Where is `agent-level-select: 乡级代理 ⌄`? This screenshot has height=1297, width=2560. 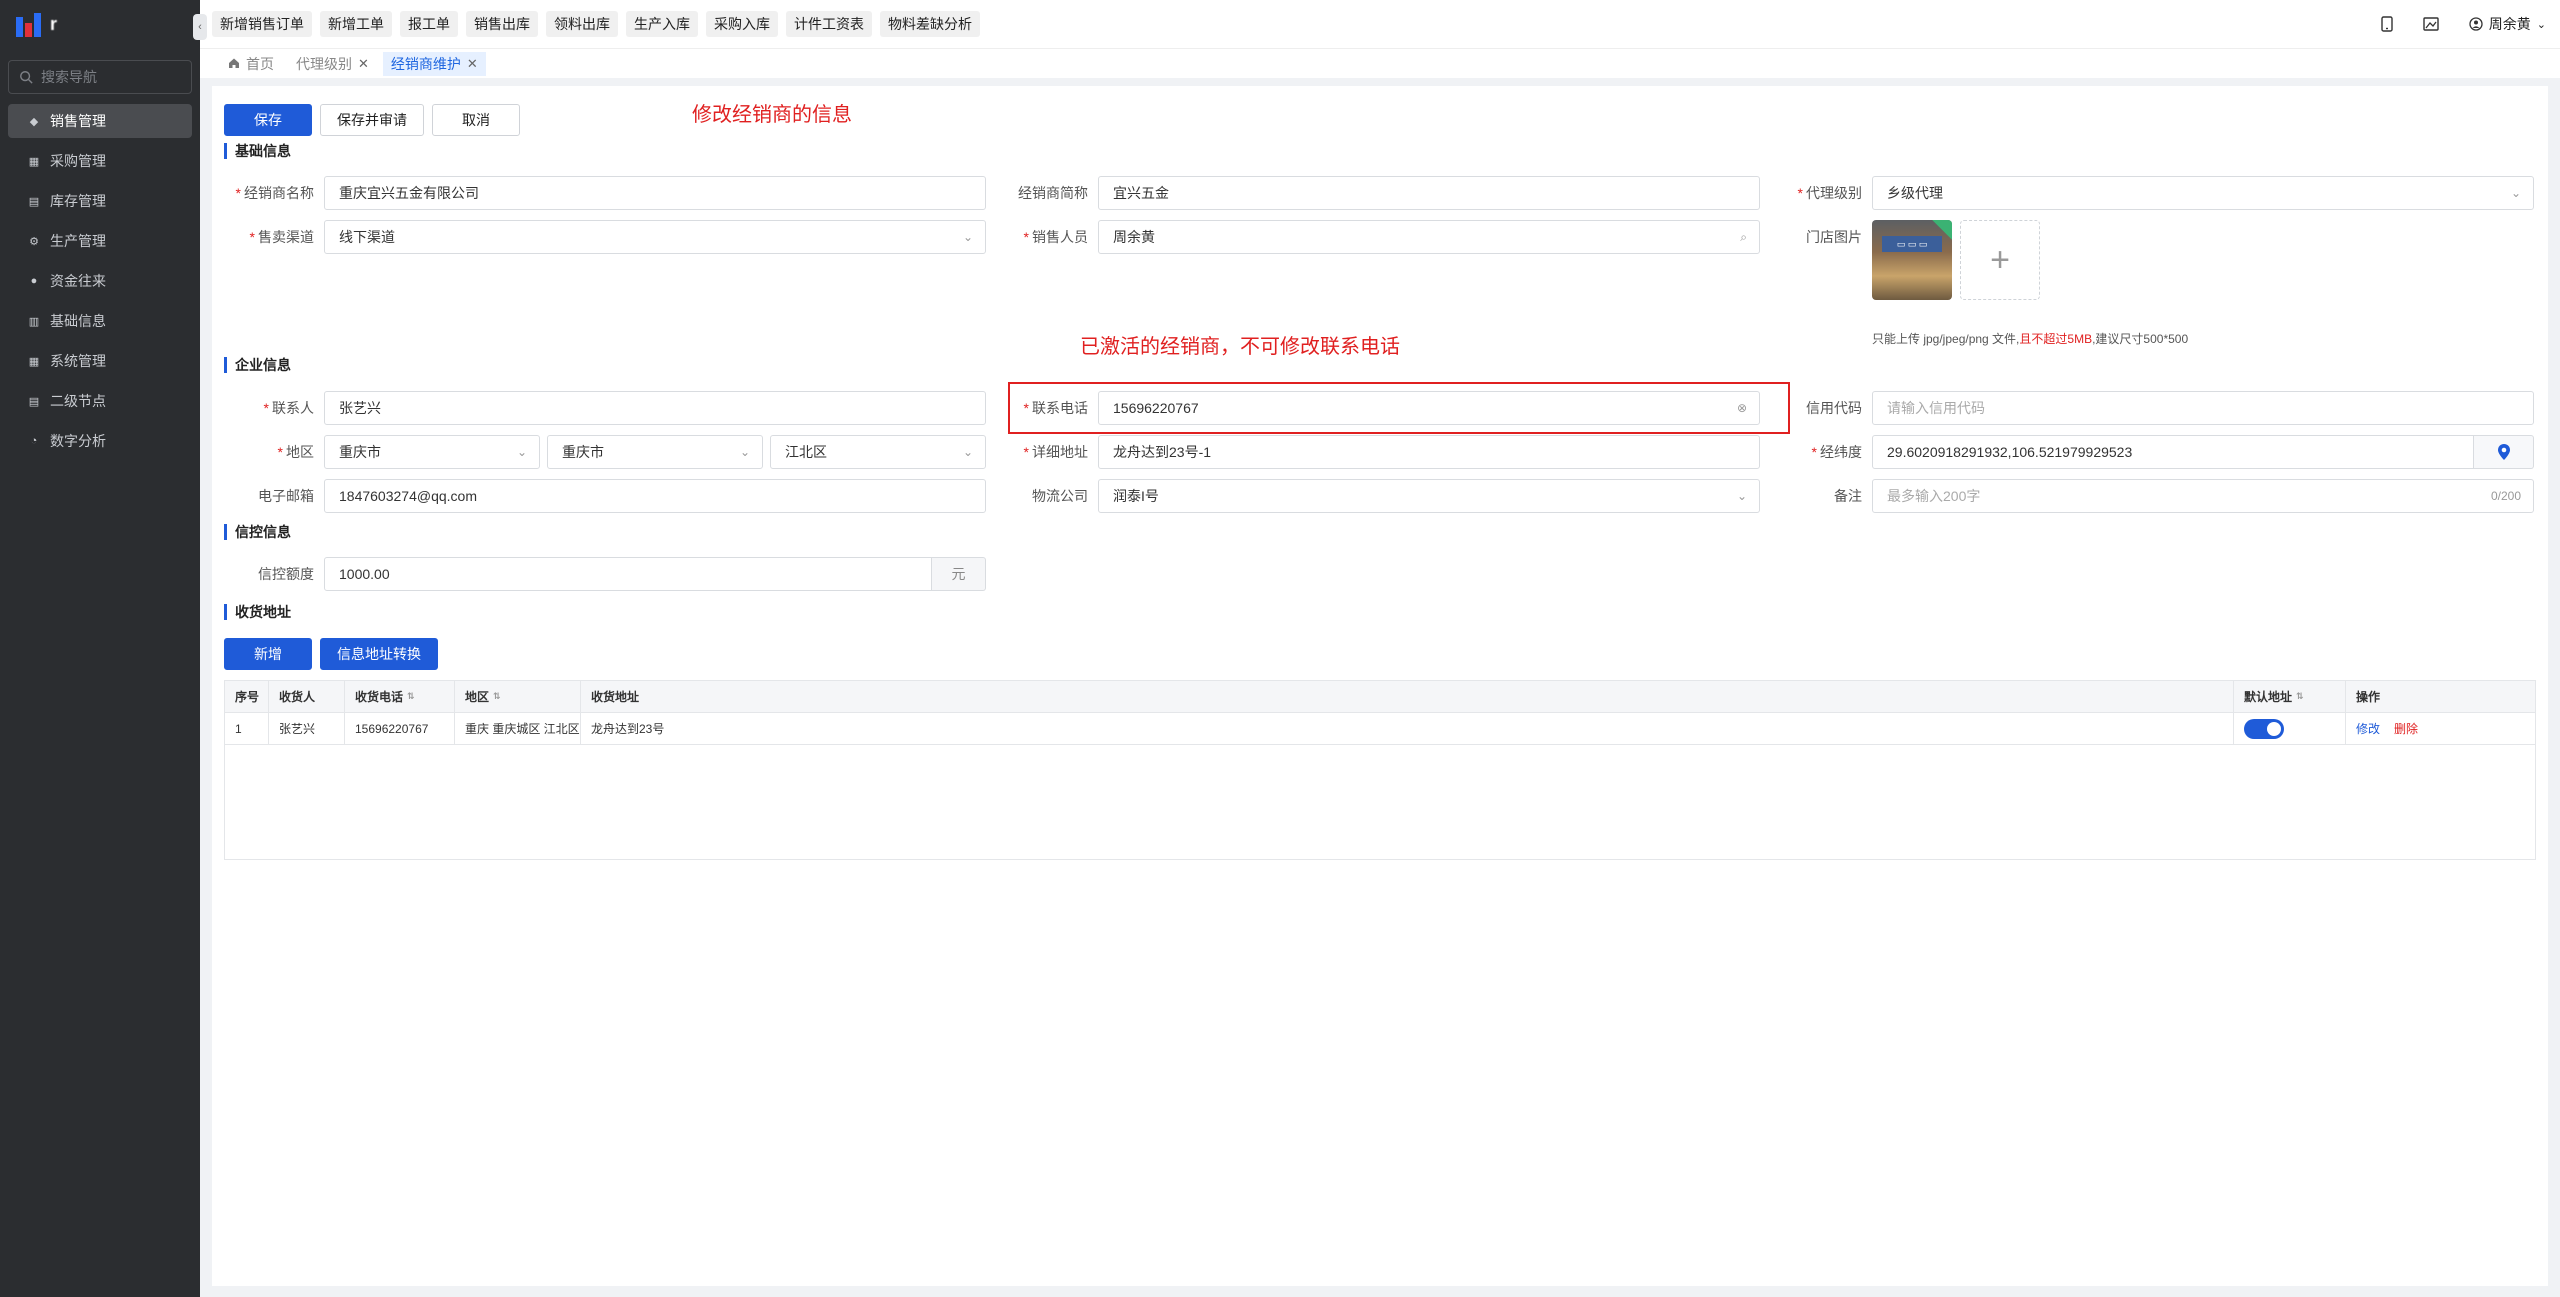
agent-level-select: 乡级代理 ⌄ is located at coordinates (2203, 193).